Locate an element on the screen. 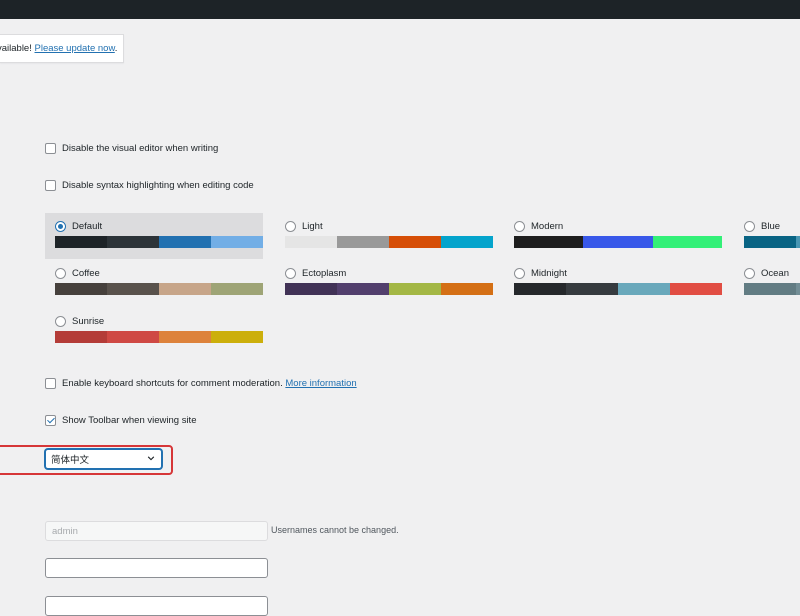 The height and width of the screenshot is (616, 800). scheme-name: Light is located at coordinates (312, 226).